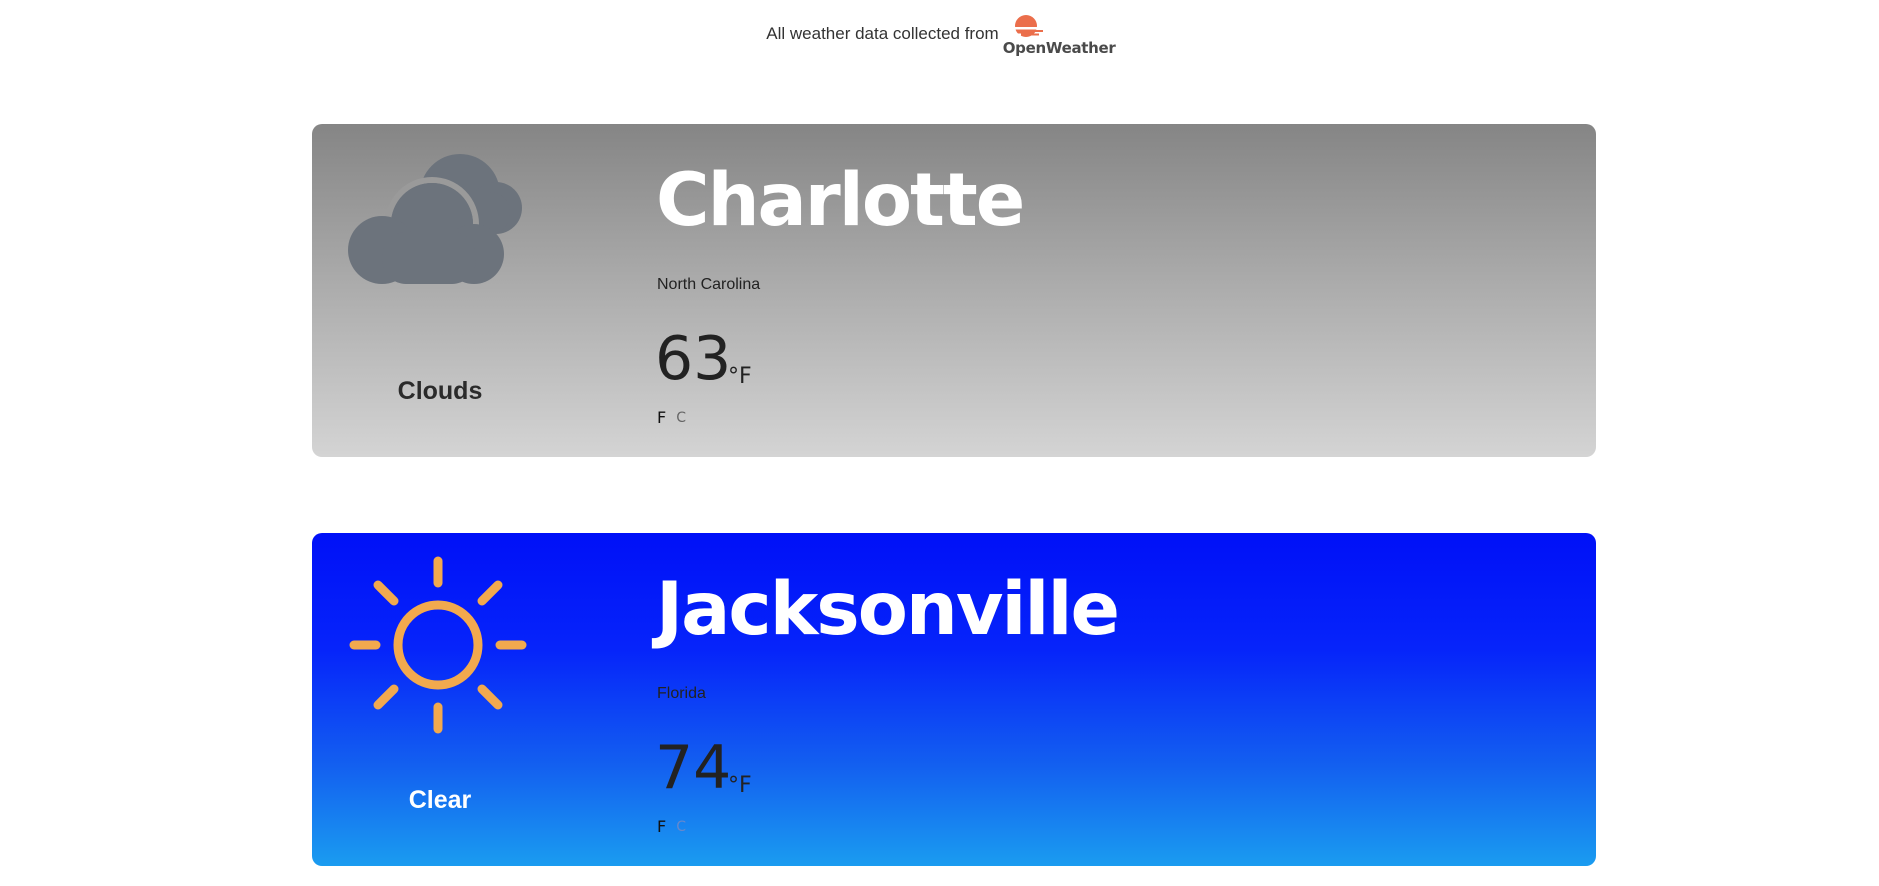  I want to click on openweather-sun-icon, so click(1027, 26).